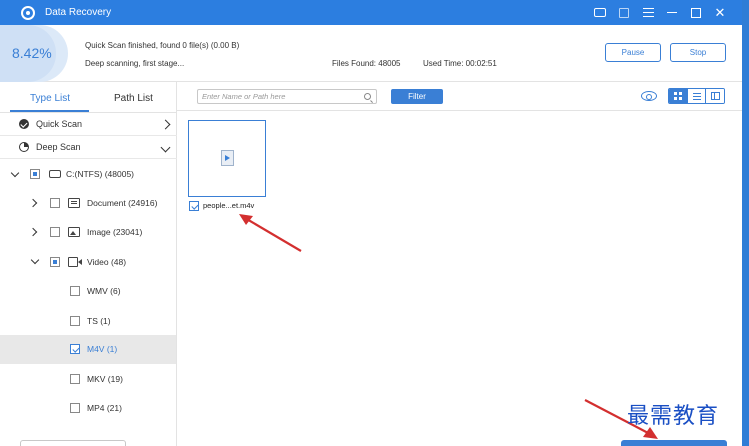  I want to click on tab-path-list: Path List, so click(133, 98).